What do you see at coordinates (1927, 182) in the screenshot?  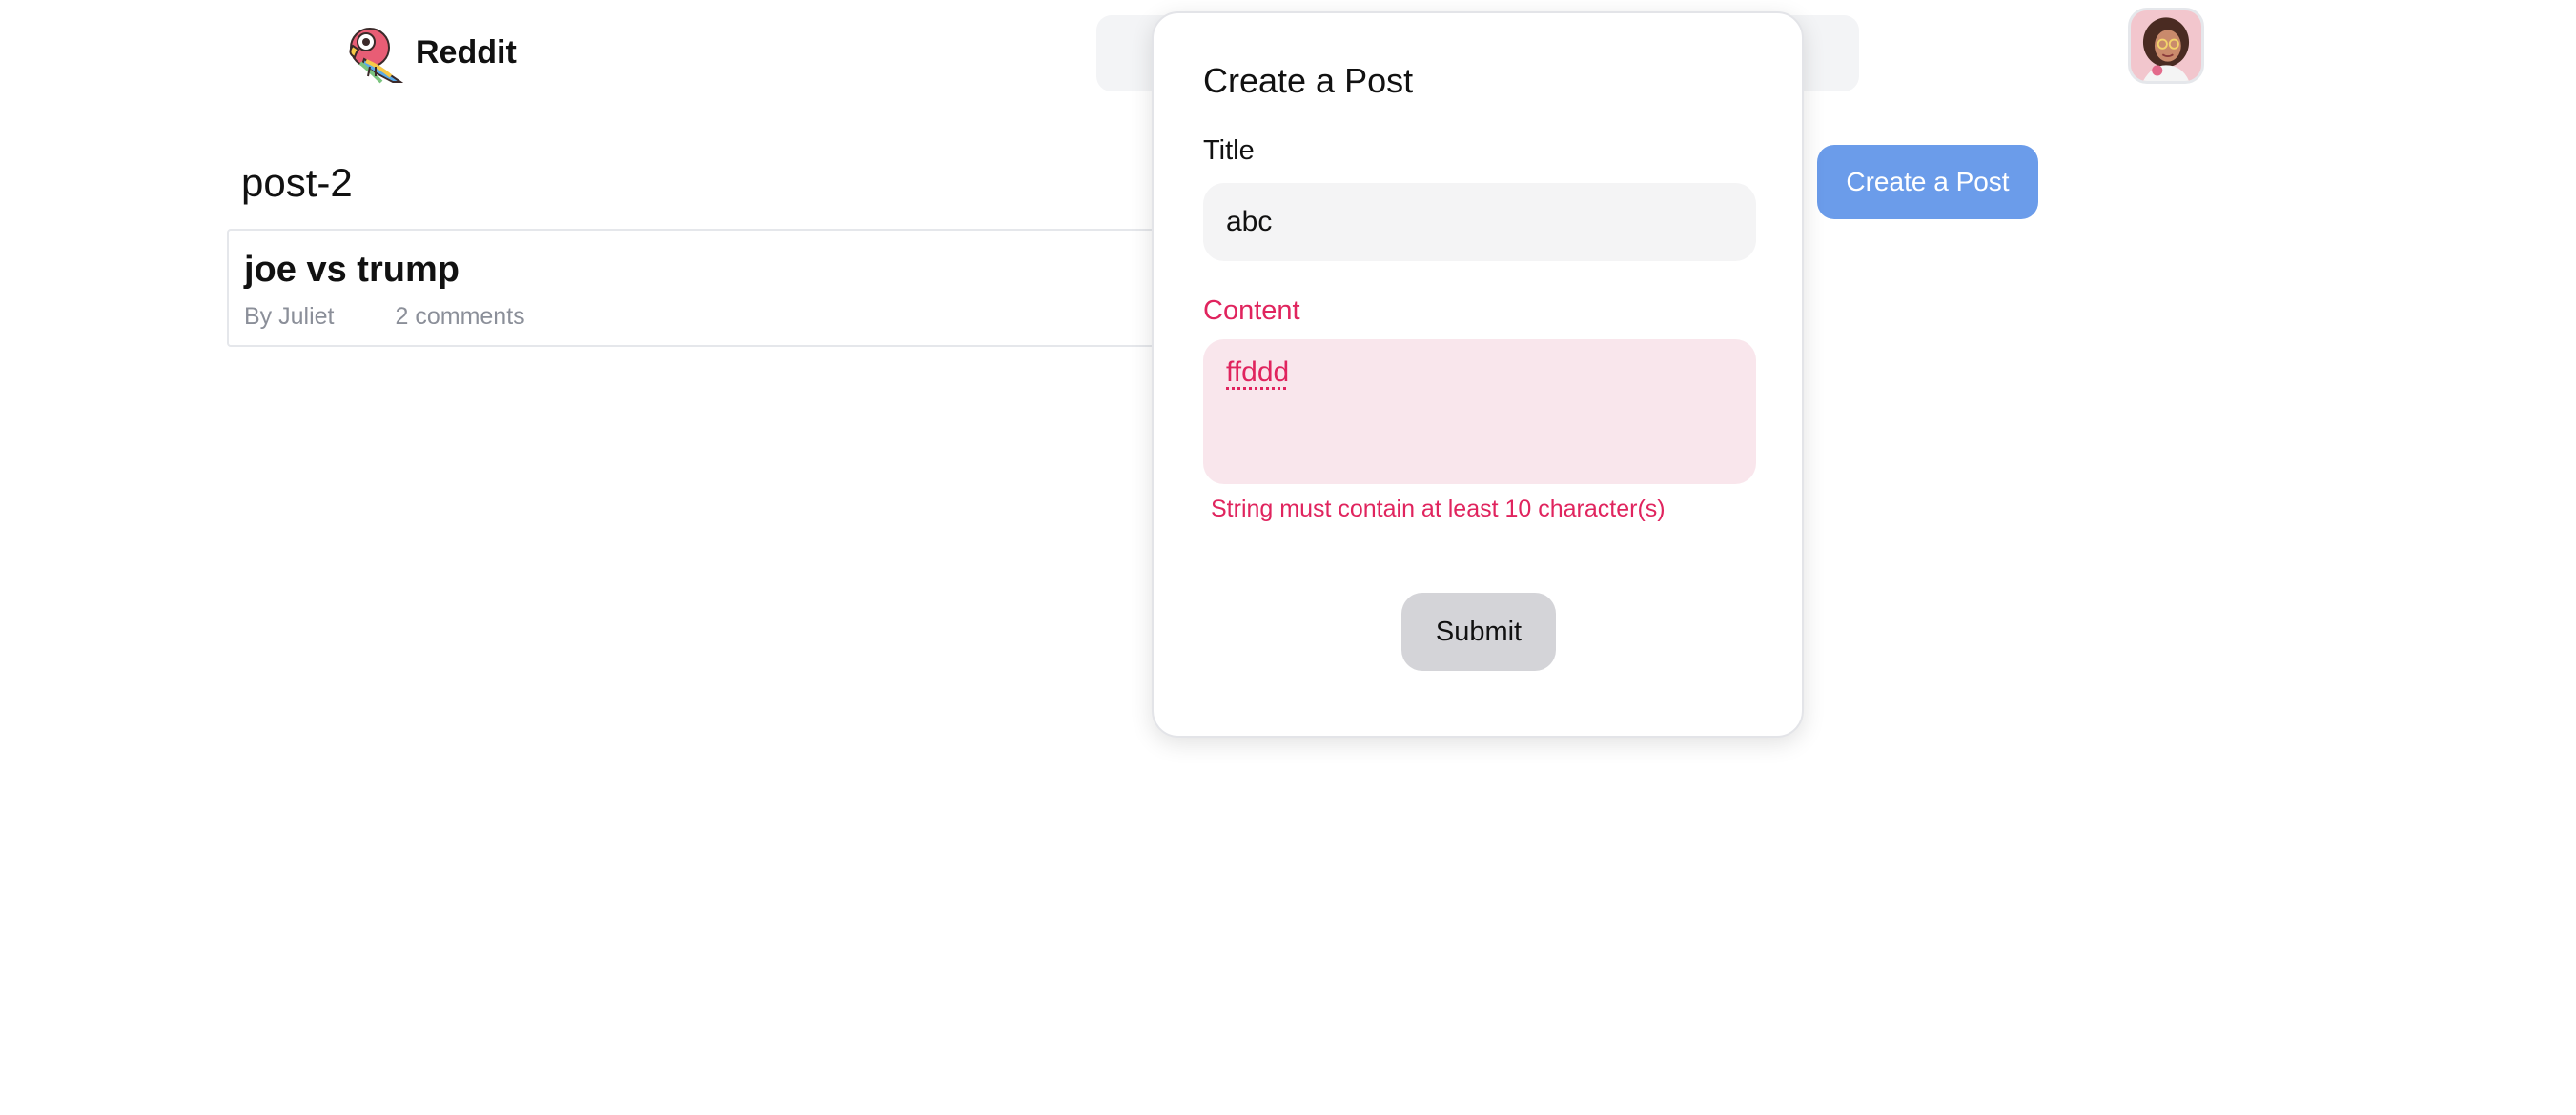 I see `create-post-button: Create a Post` at bounding box center [1927, 182].